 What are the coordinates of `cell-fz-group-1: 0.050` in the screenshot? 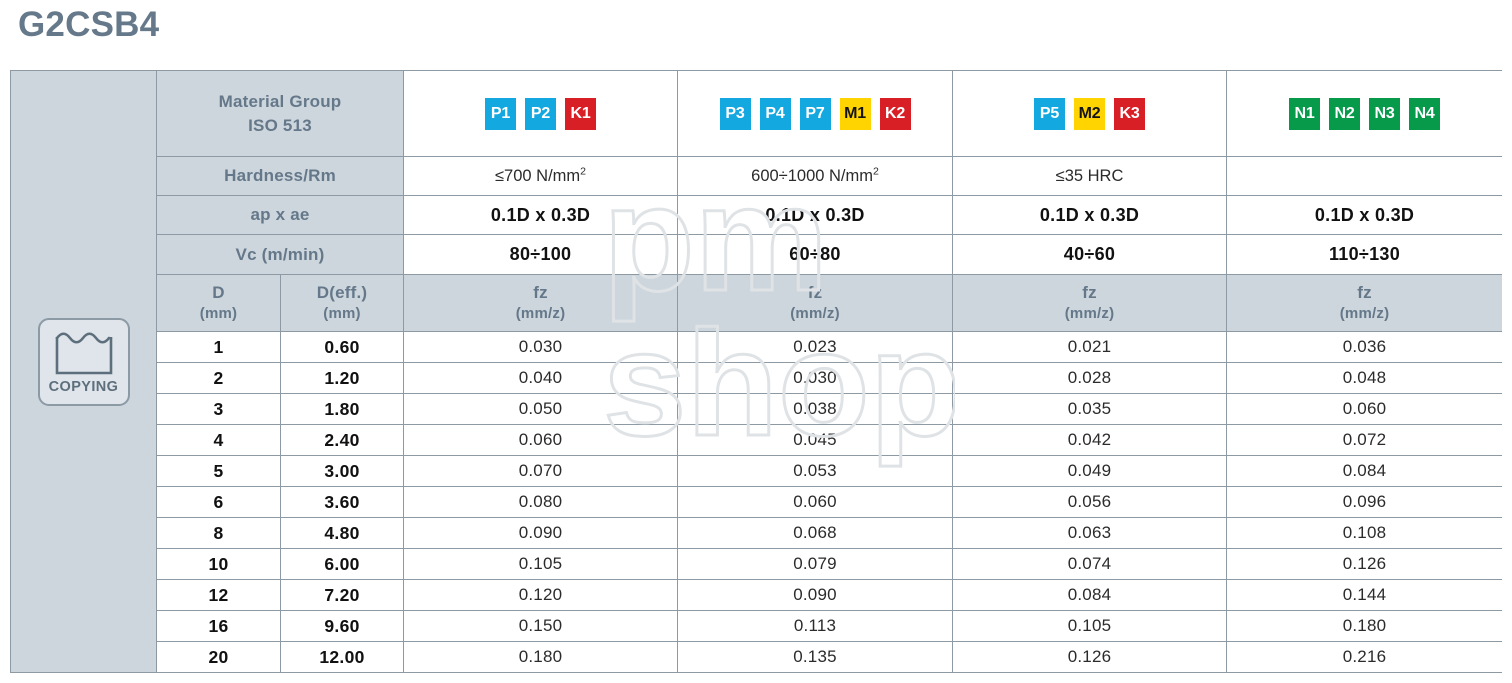 It's located at (541, 409).